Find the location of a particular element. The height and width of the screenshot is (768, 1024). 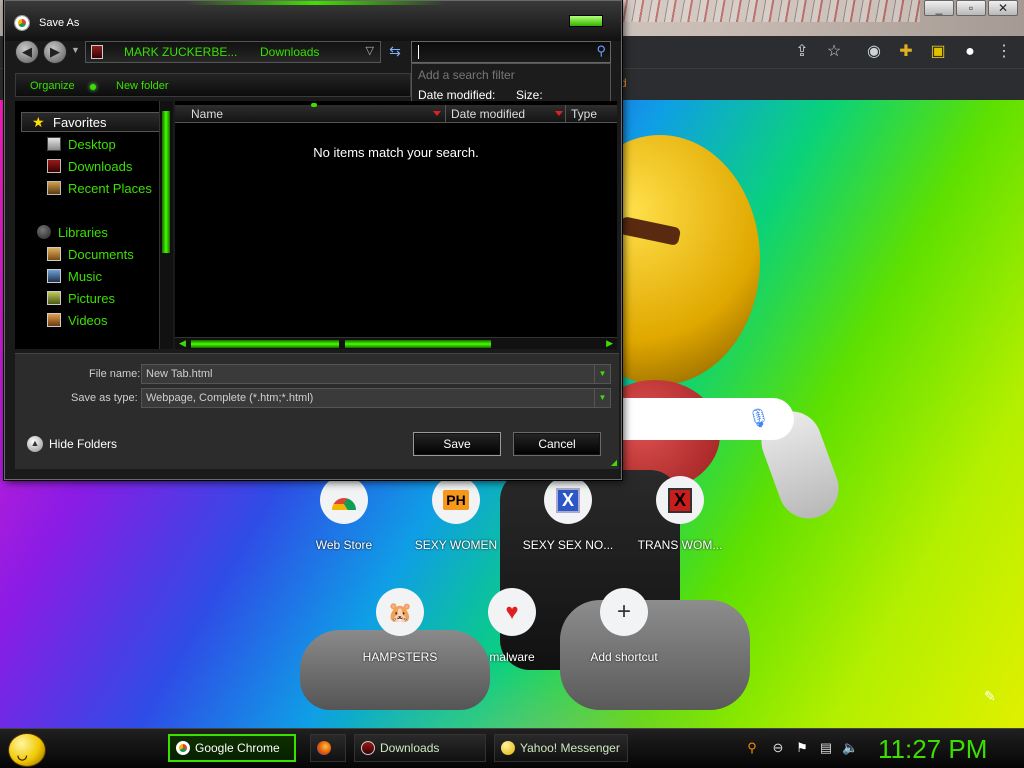

nav-item-recent-places: Recent Places is located at coordinates (99, 188).